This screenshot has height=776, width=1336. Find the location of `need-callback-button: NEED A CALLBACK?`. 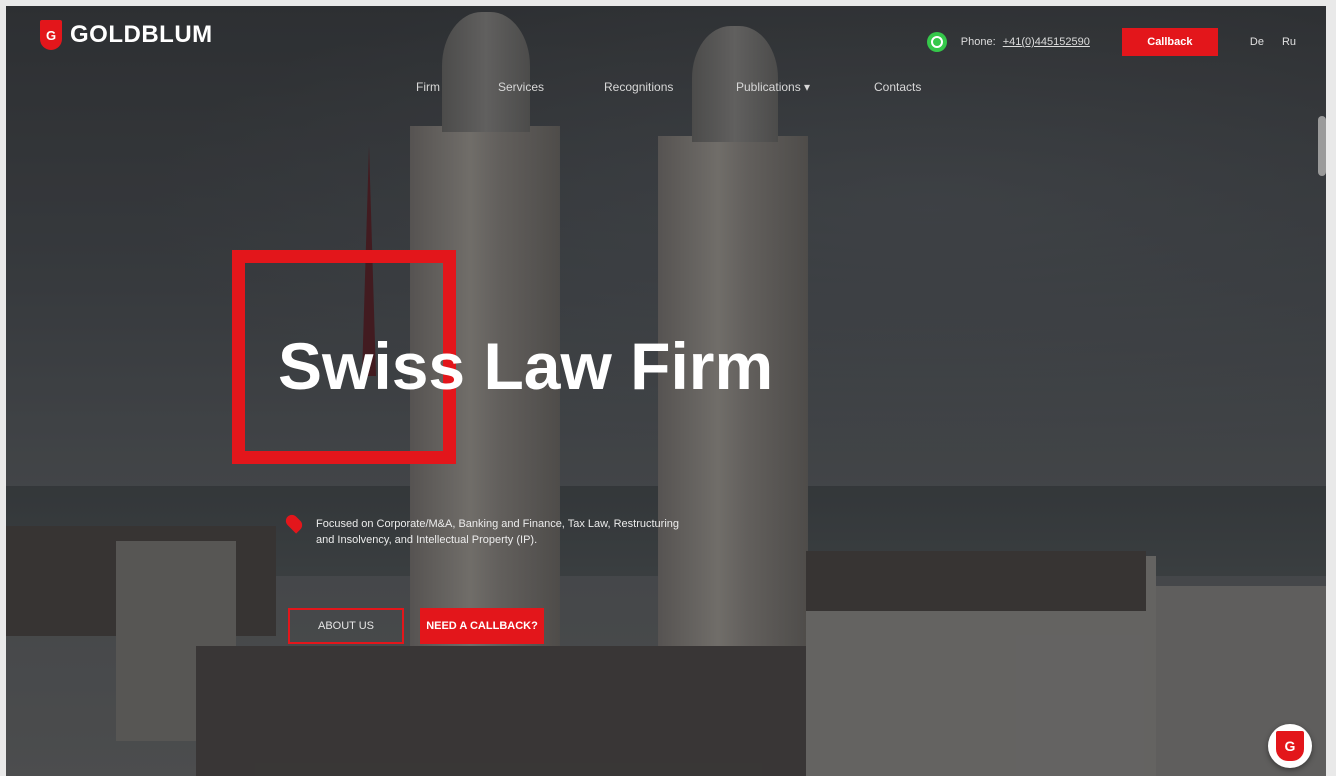

need-callback-button: NEED A CALLBACK? is located at coordinates (482, 626).